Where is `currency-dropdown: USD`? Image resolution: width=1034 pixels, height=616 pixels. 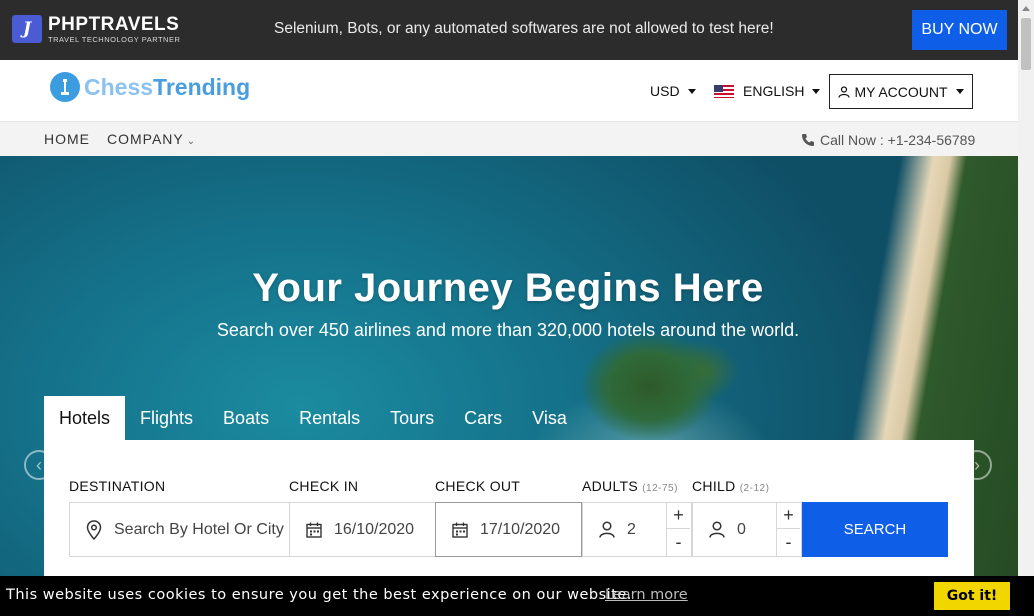
currency-dropdown: USD is located at coordinates (673, 91).